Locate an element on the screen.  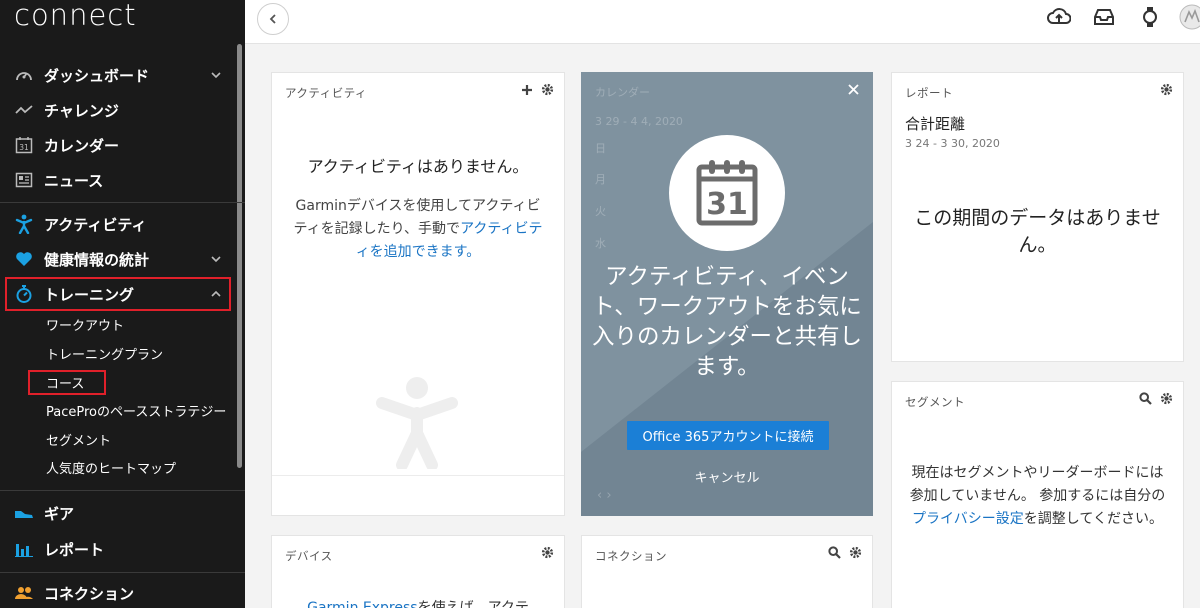
card-title: デバイス is located at coordinates (309, 556).